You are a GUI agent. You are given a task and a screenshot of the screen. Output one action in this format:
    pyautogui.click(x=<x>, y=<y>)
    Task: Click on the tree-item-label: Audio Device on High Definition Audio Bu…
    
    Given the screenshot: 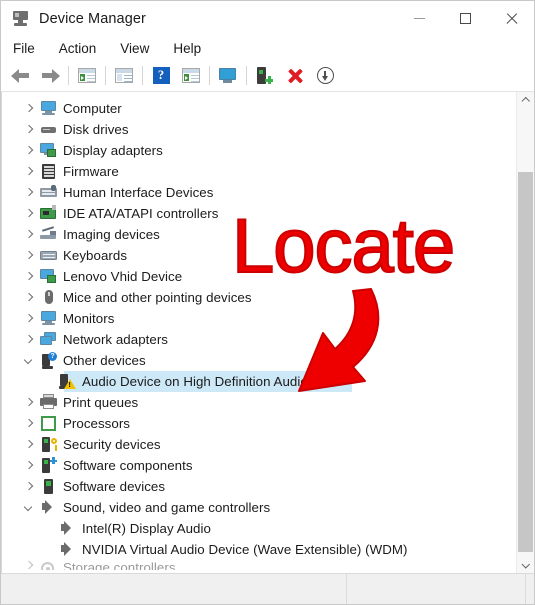 What is the action you would take?
    pyautogui.click(x=208, y=381)
    